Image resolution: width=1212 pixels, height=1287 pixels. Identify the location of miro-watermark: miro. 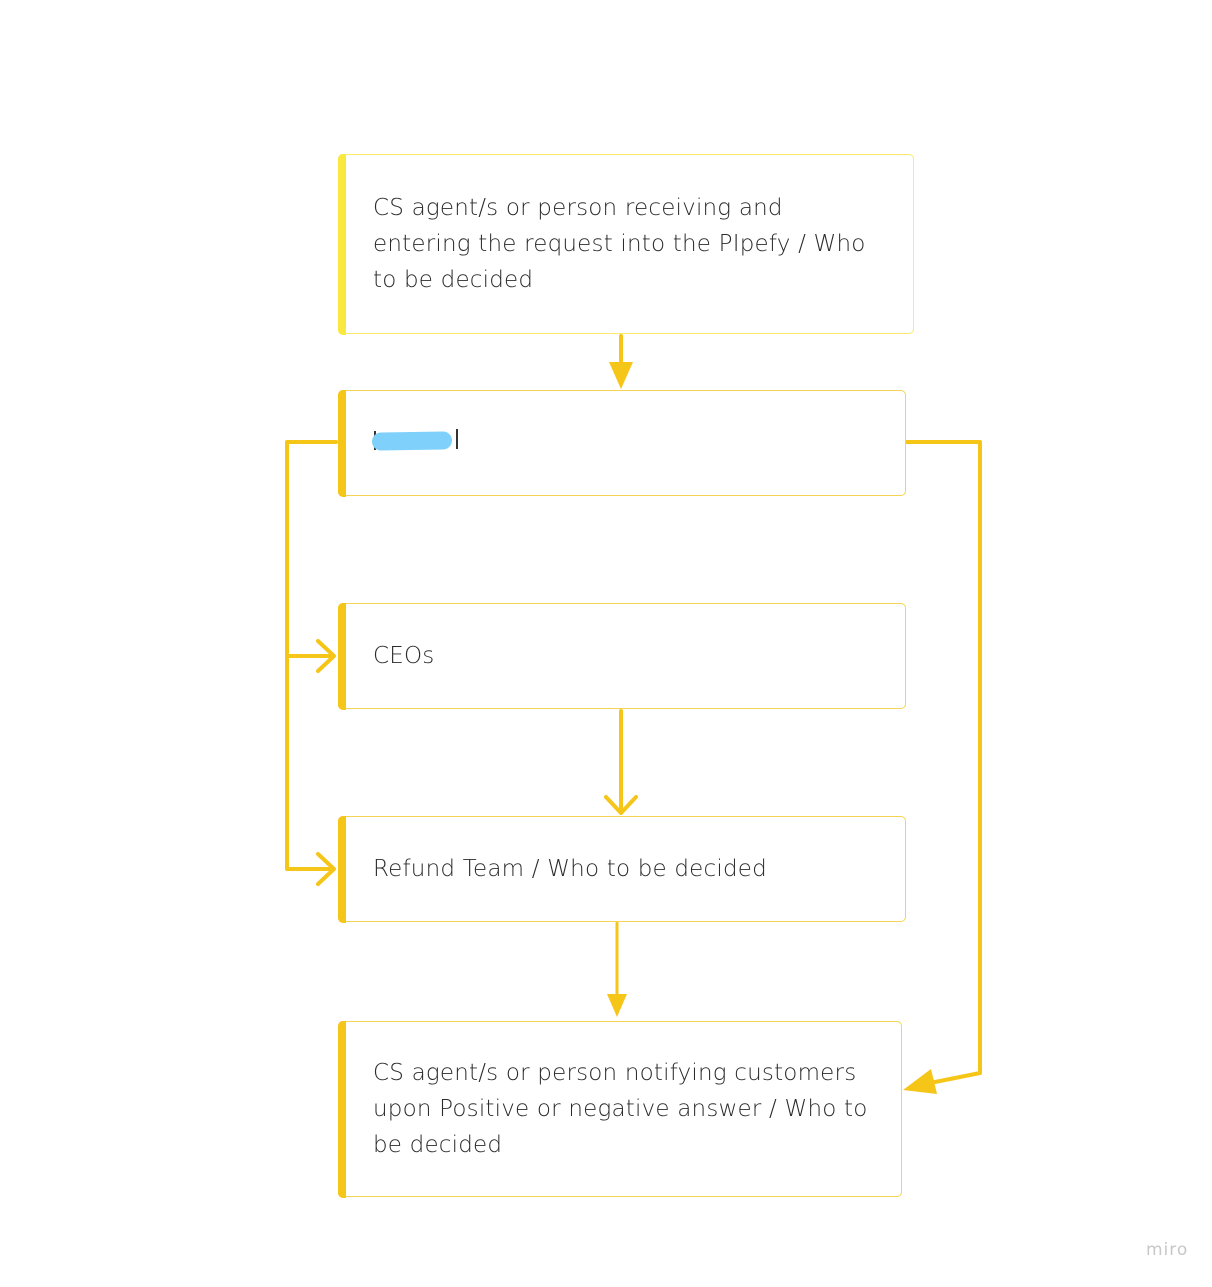
(1167, 1250).